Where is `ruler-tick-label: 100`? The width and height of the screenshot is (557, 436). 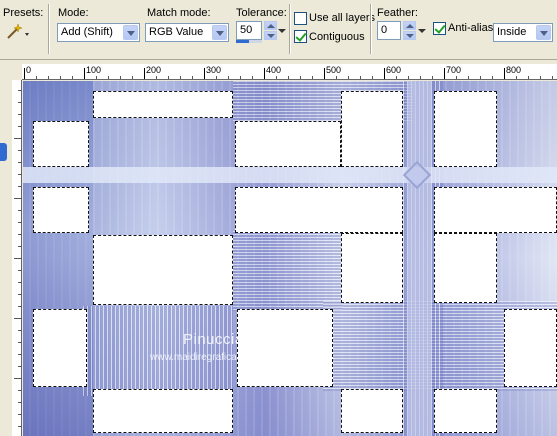 ruler-tick-label: 100 is located at coordinates (94, 70).